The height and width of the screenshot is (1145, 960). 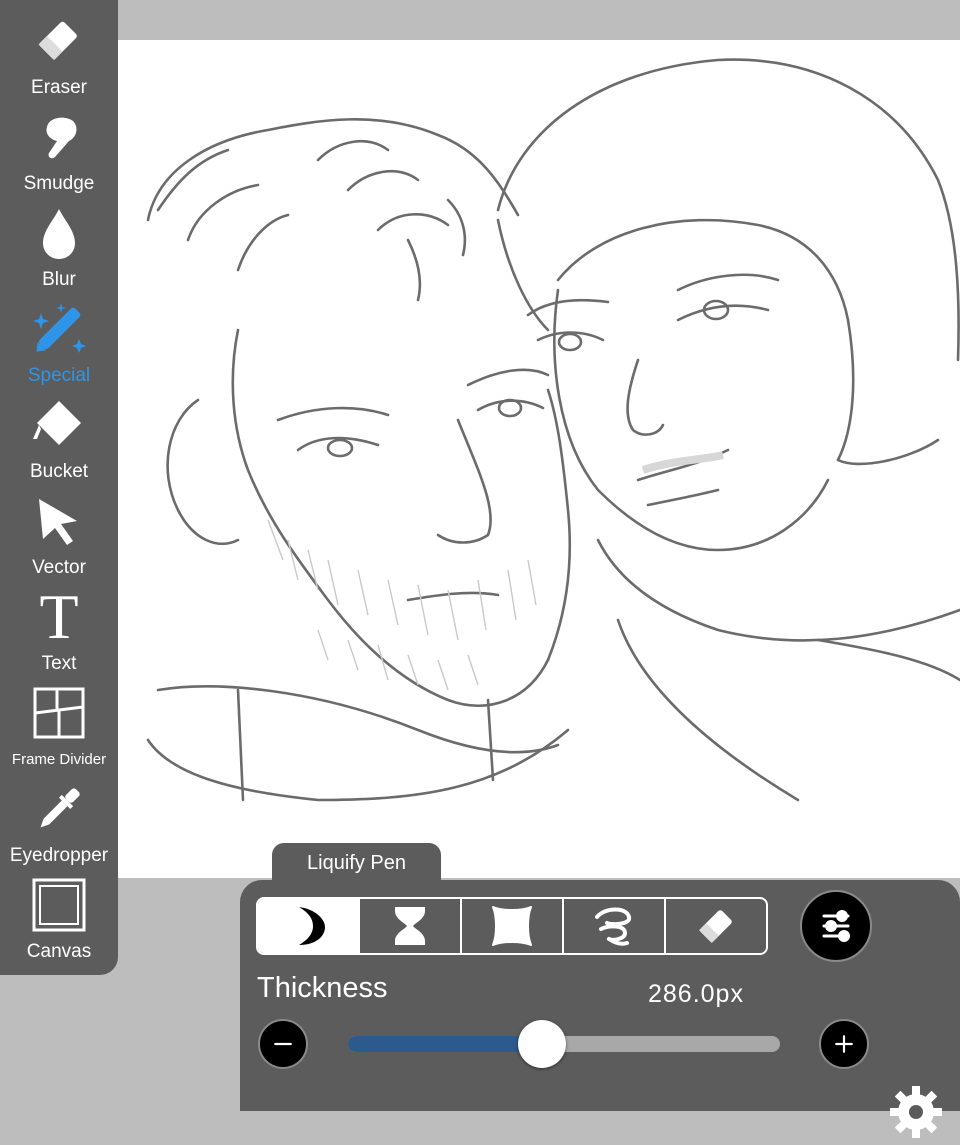 I want to click on canvas-square-icon, so click(x=59, y=905).